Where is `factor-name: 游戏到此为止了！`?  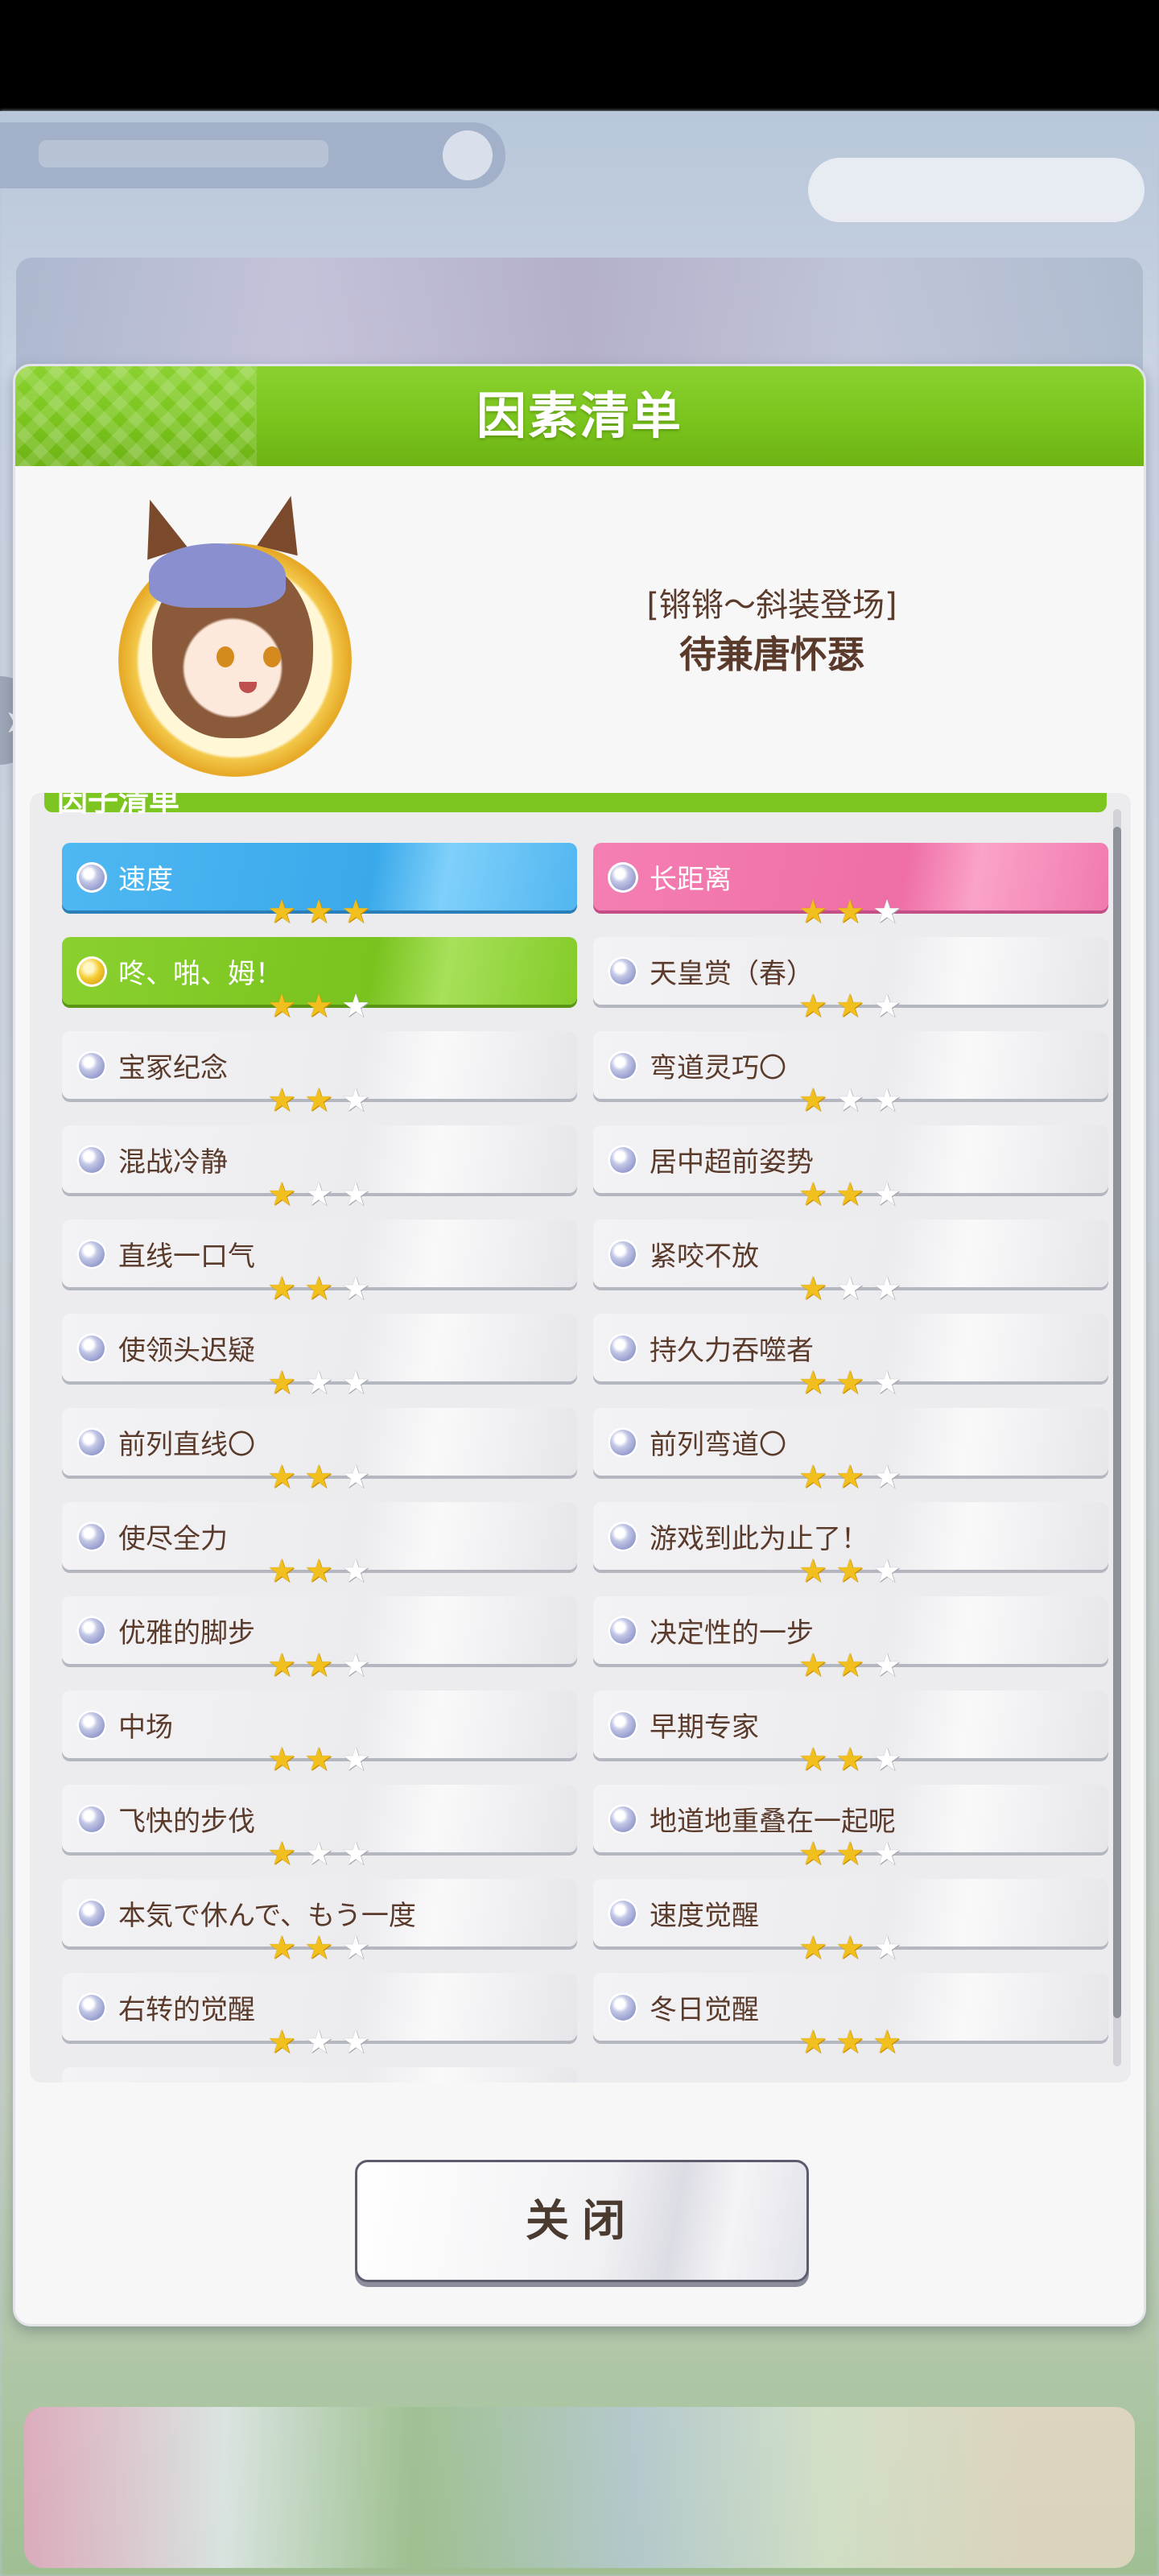
factor-name: 游戏到此为止了！ is located at coordinates (759, 1539).